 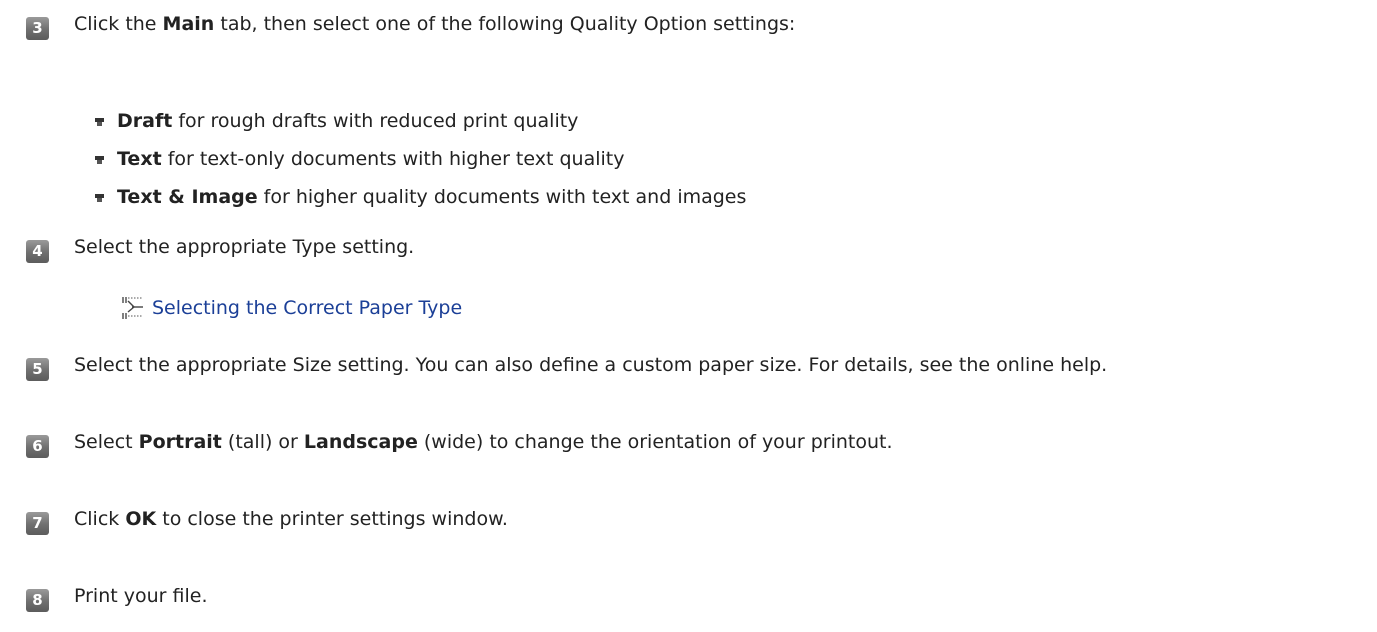 I want to click on instruction-text: Select, so click(x=106, y=442).